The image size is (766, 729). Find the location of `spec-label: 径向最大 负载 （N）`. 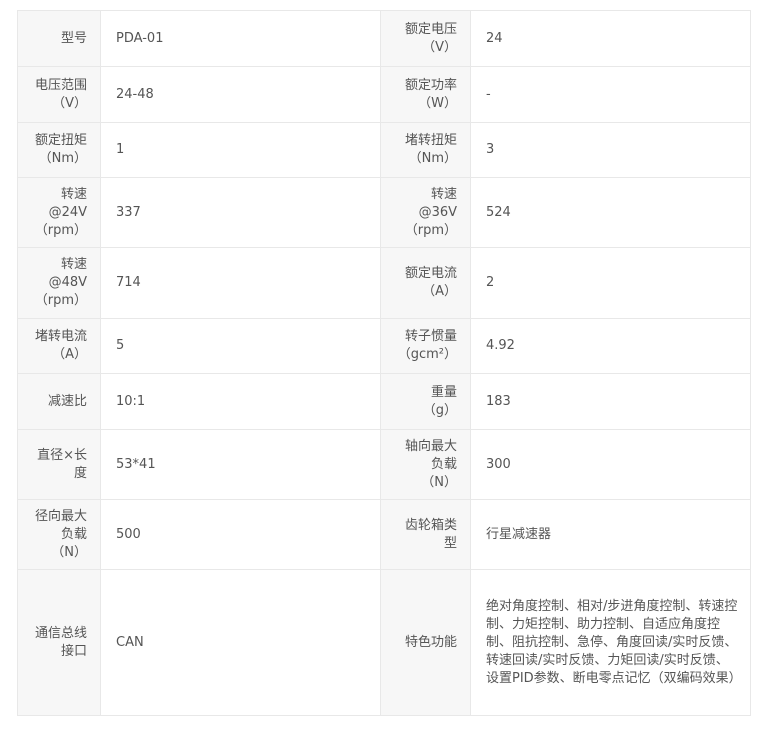

spec-label: 径向最大 负载 （N） is located at coordinates (59, 534).